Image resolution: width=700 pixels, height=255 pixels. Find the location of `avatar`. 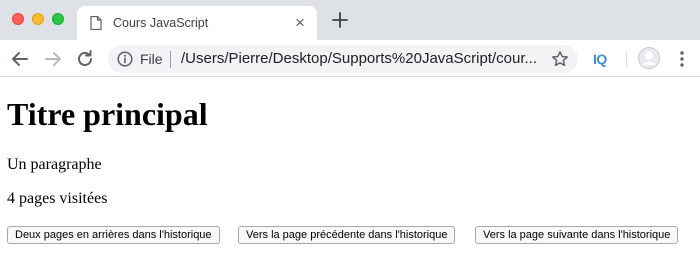

avatar is located at coordinates (649, 58).